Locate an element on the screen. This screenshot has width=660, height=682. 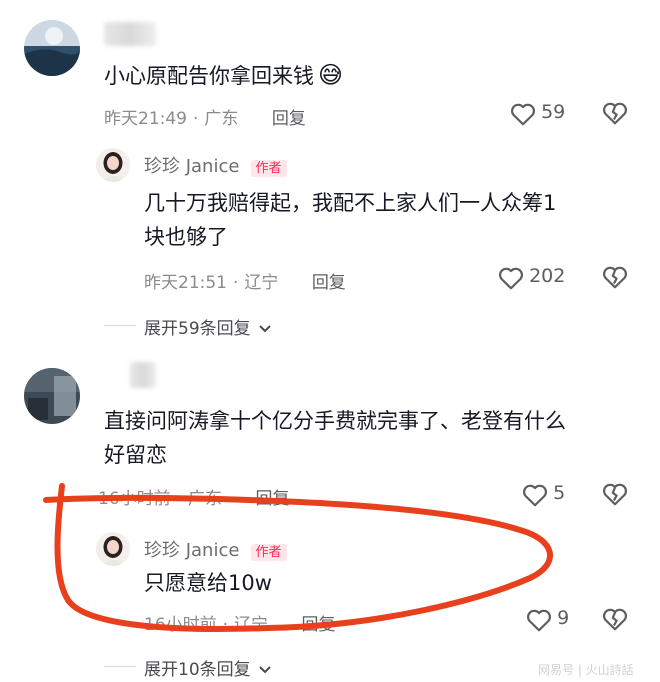
comment-time: 16小时前 is located at coordinates (134, 499).